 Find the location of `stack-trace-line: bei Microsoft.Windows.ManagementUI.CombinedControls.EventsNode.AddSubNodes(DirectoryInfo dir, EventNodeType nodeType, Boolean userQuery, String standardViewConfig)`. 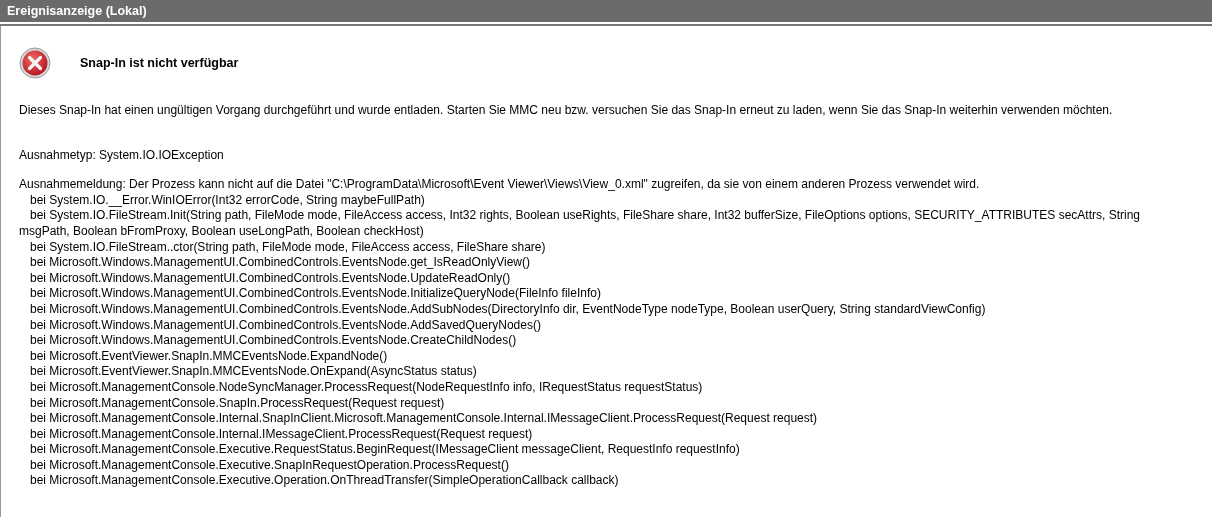

stack-trace-line: bei Microsoft.Windows.ManagementUI.CombinedControls.EventsNode.AddSubNodes(DirectoryInfo dir, EventNodeType nodeType, Boolean userQuery, String standardViewConfig) is located at coordinates (508, 309).